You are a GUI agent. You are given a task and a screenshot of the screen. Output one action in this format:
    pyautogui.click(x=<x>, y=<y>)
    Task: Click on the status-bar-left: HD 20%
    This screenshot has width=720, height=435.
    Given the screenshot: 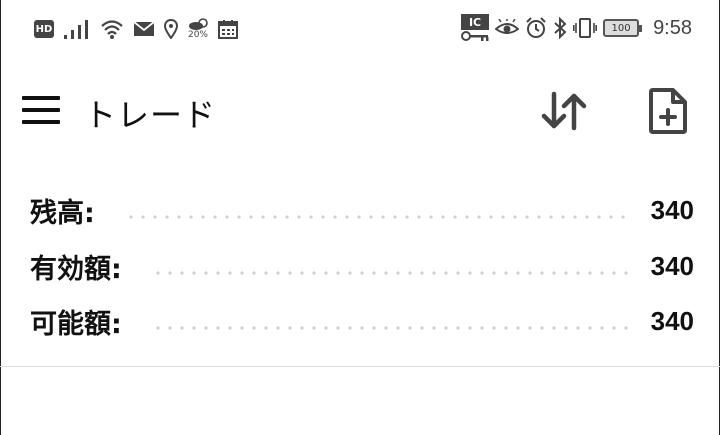 What is the action you would take?
    pyautogui.click(x=136, y=29)
    